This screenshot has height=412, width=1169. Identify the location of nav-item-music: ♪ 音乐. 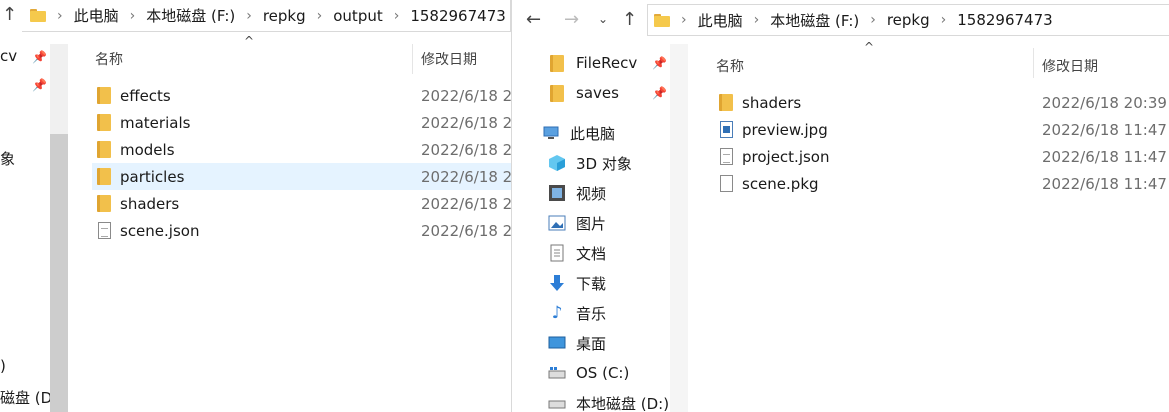
(577, 313).